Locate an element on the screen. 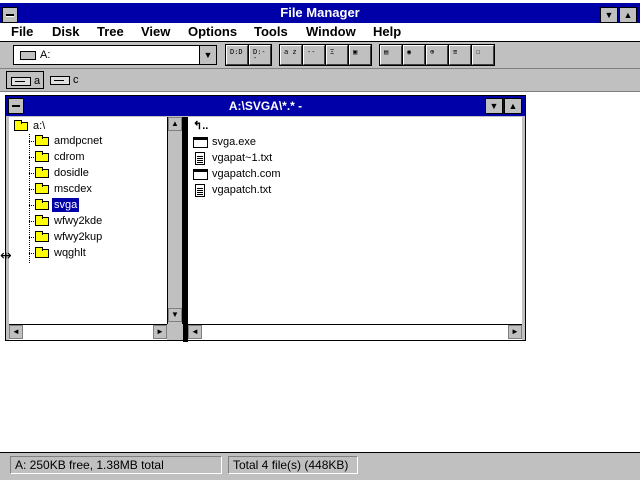 This screenshot has height=480, width=640. child-minimize-button: ▼ is located at coordinates (494, 106).